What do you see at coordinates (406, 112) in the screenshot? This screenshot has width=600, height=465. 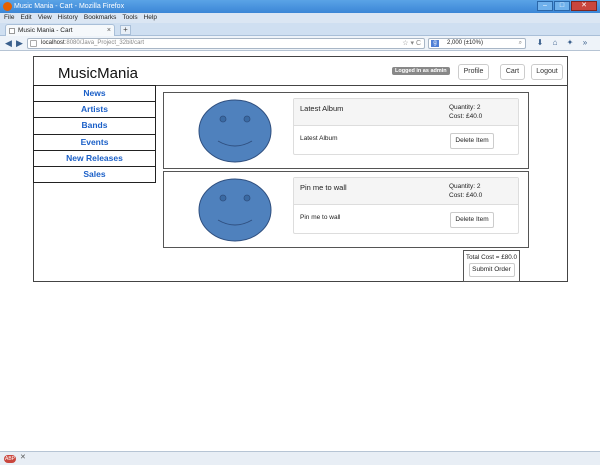 I see `cart-item-header: Latest Album Quantity: 2 Cost: £40.0` at bounding box center [406, 112].